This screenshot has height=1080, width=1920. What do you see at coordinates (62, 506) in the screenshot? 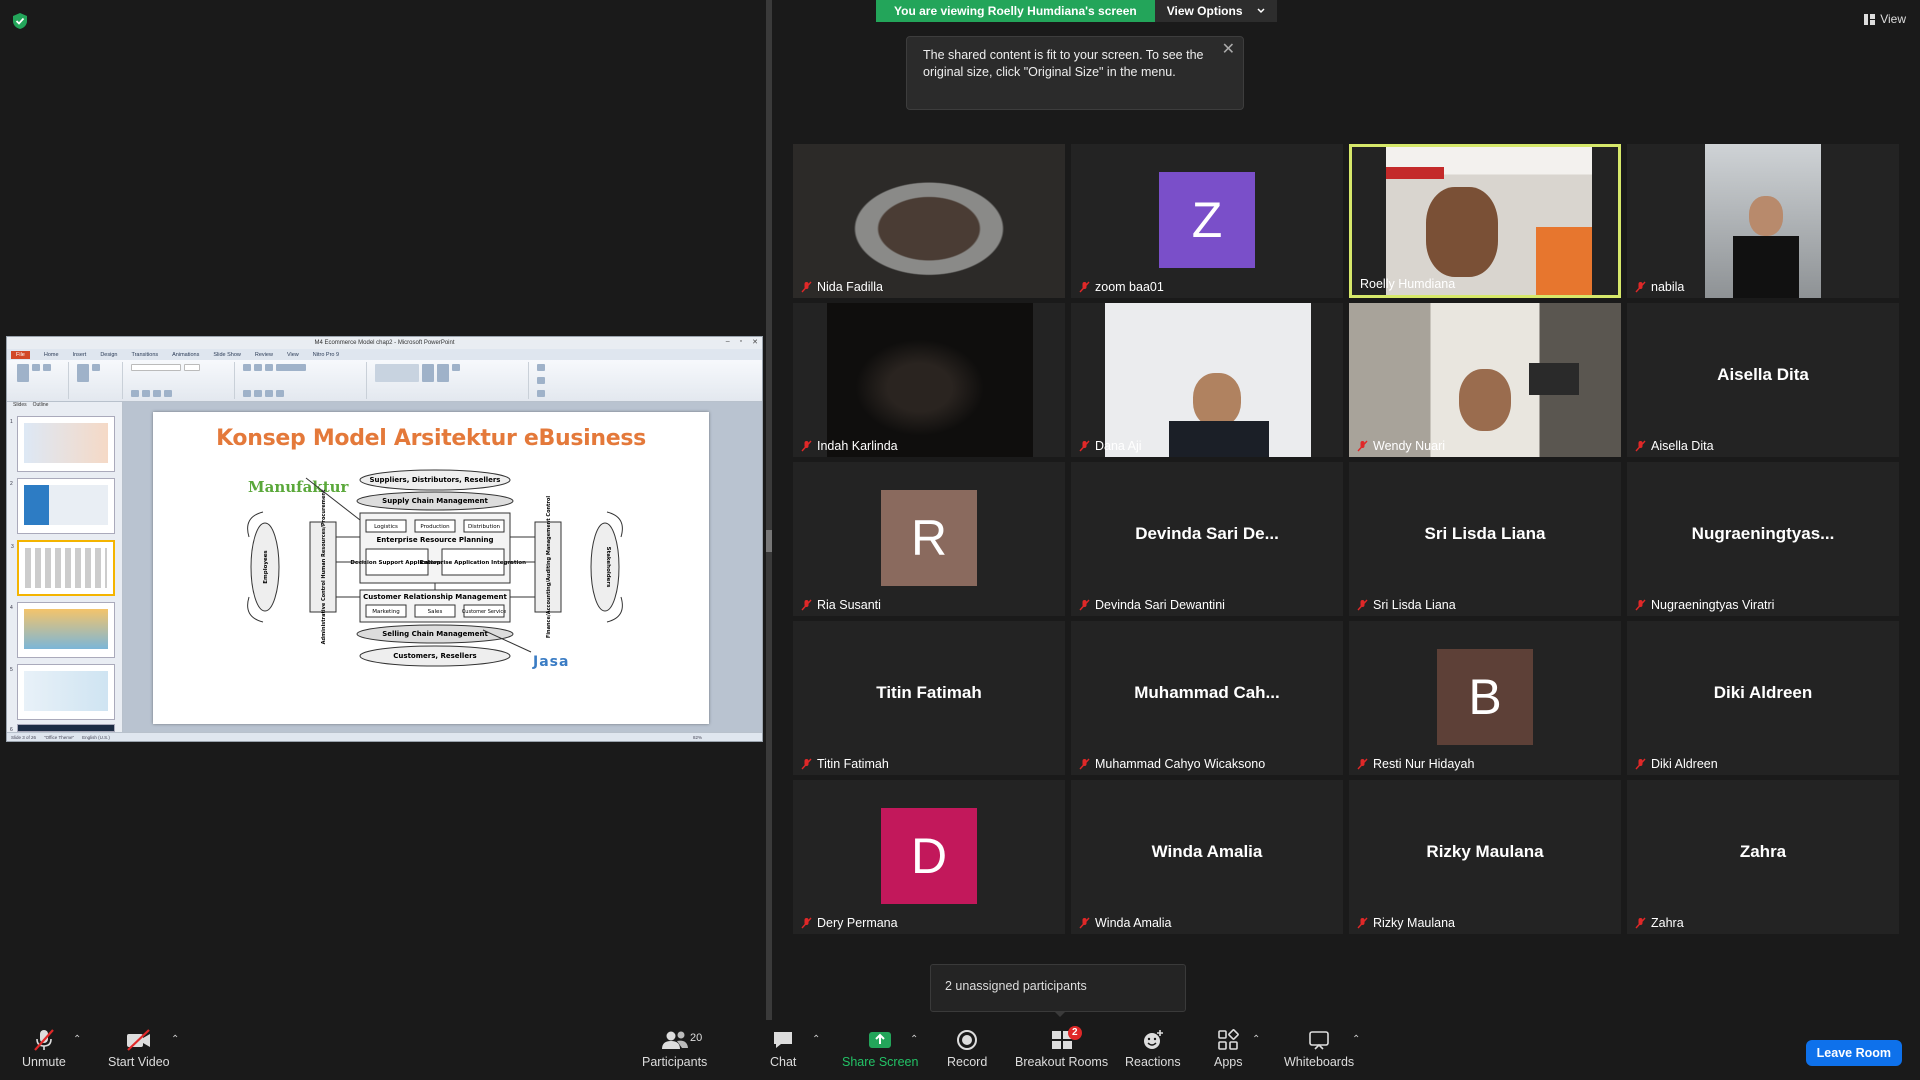
I see `slide-thumbnail-2: 2` at bounding box center [62, 506].